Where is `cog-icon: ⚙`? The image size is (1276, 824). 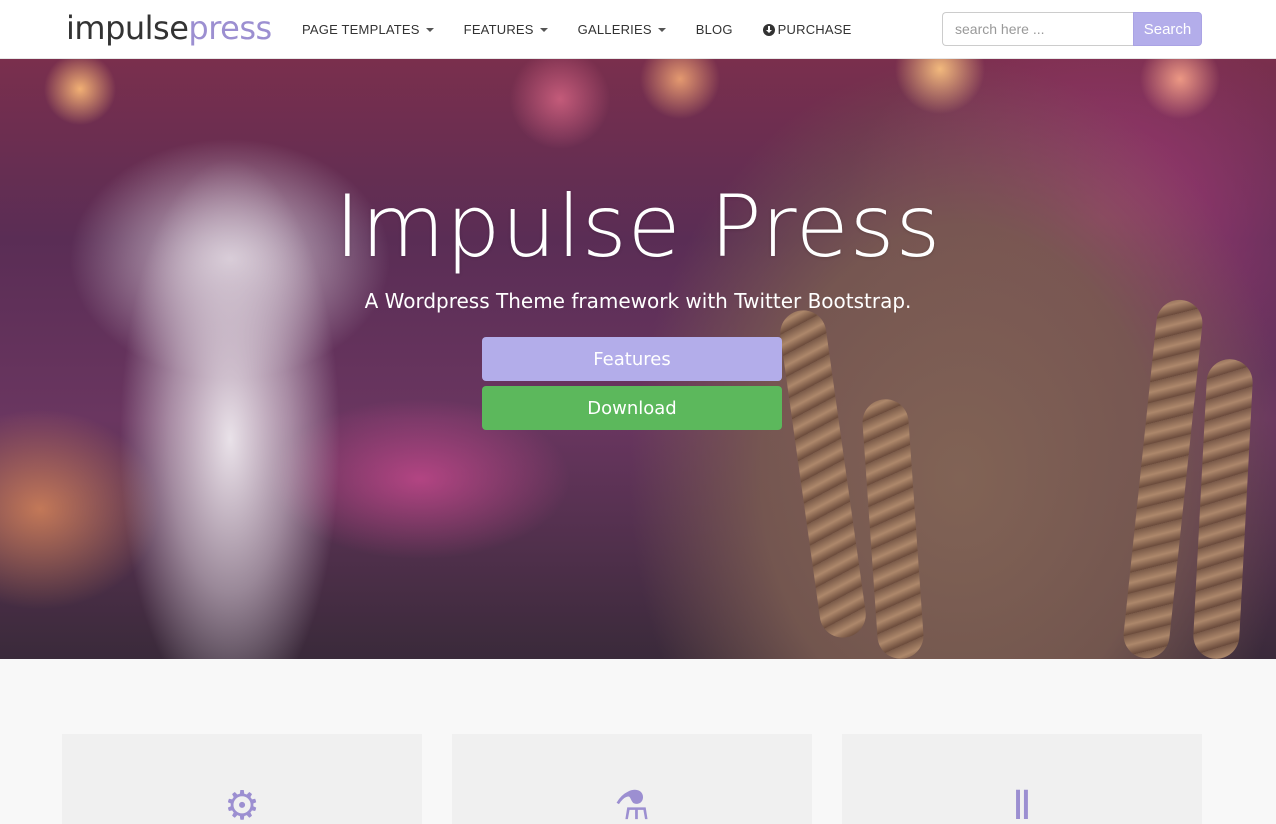
cog-icon: ⚙ is located at coordinates (242, 803).